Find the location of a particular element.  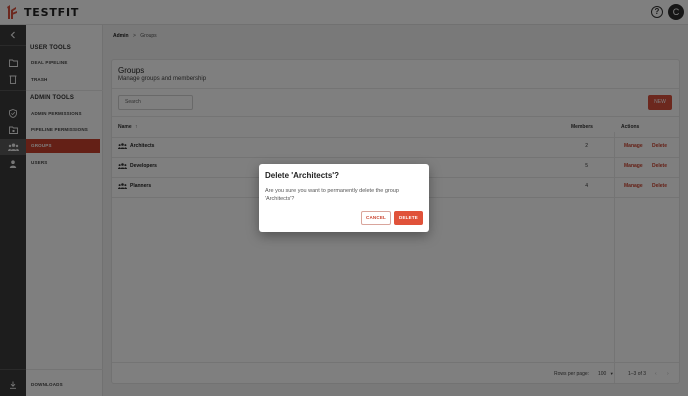

confirm-delete-button: DELETE is located at coordinates (408, 218).